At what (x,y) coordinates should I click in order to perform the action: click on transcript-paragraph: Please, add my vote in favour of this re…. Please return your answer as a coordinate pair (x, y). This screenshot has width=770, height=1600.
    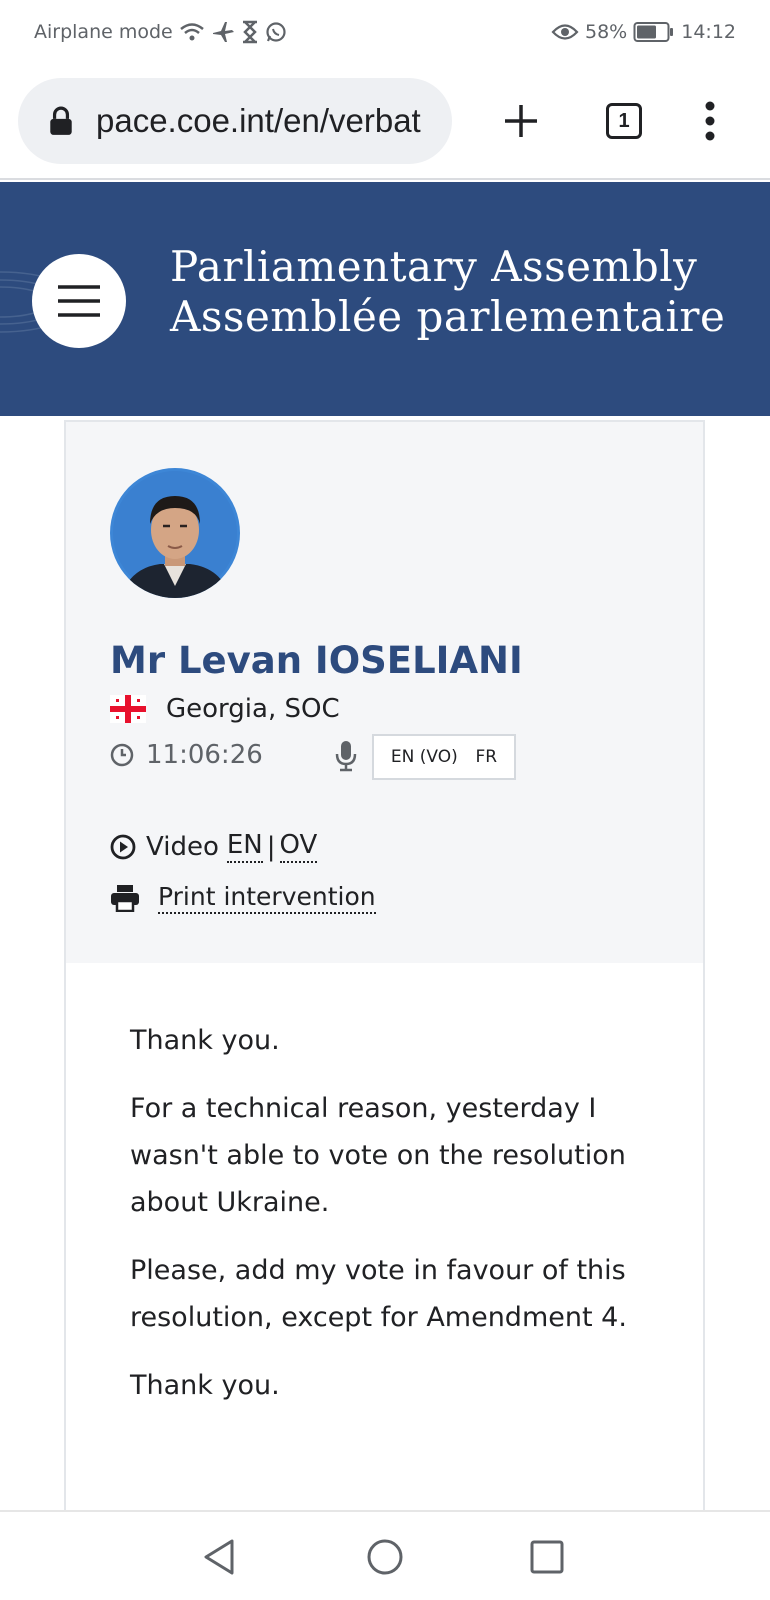
    Looking at the image, I should click on (378, 1294).